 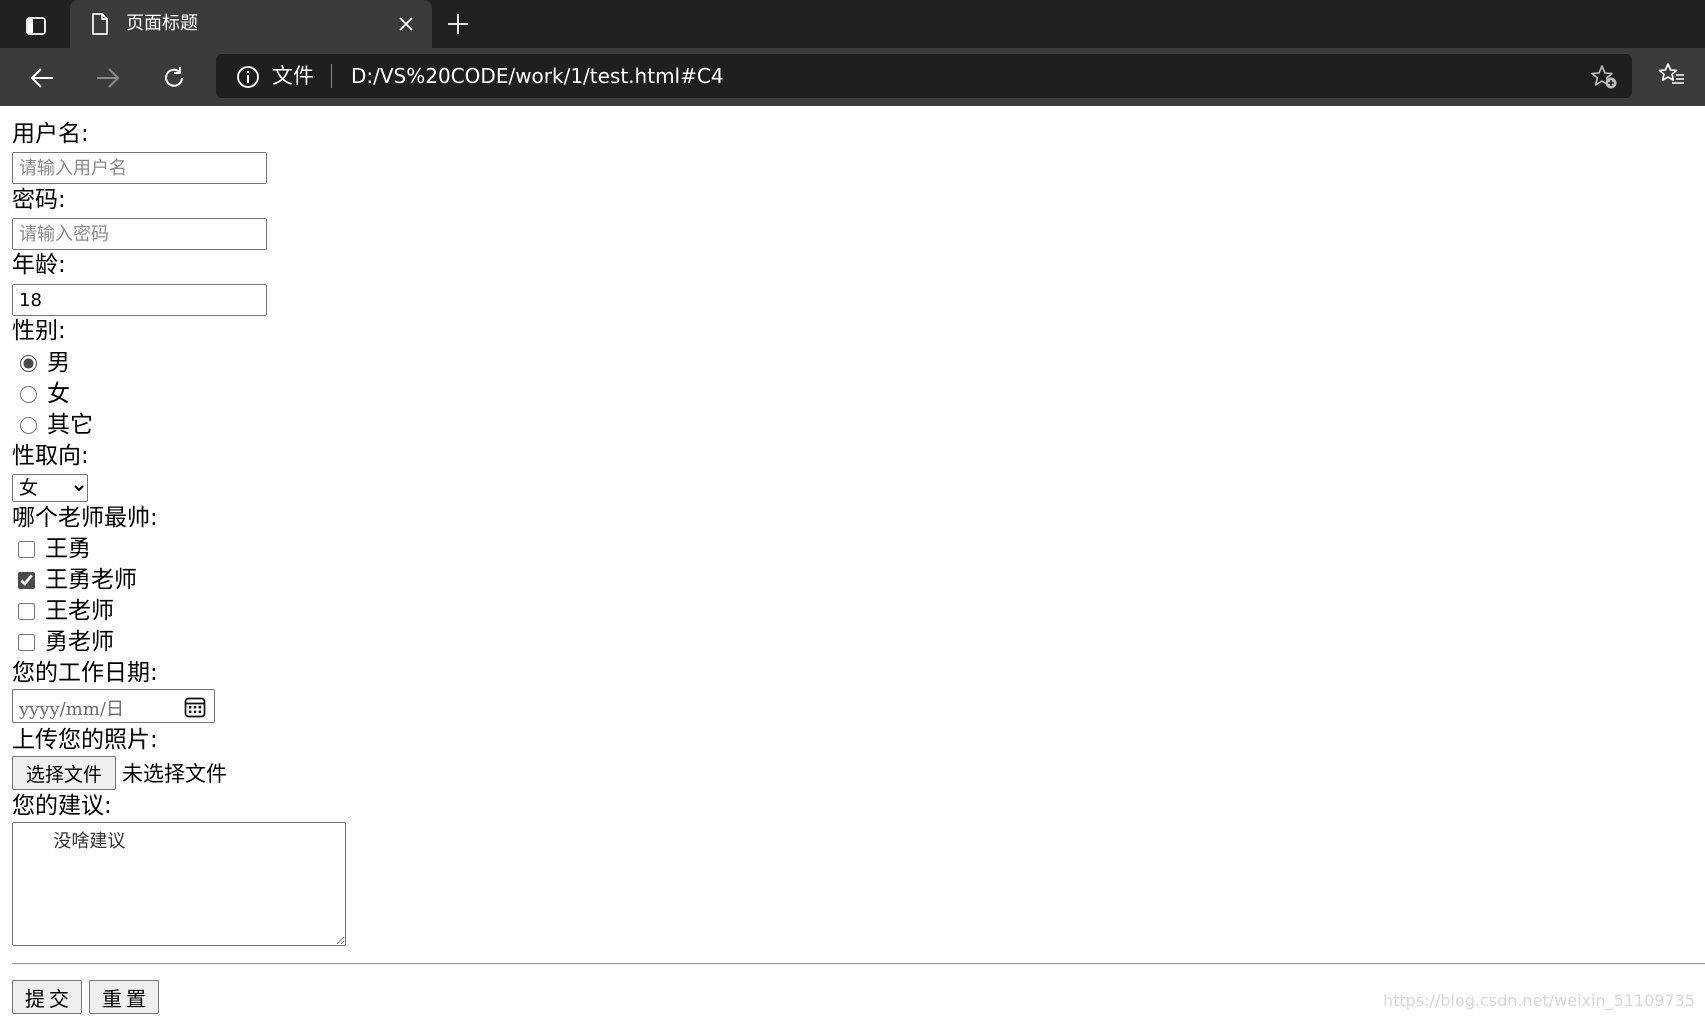 What do you see at coordinates (537, 76) in the screenshot?
I see `url-text: D:/VS%20CODE/work/1/test.html#C4` at bounding box center [537, 76].